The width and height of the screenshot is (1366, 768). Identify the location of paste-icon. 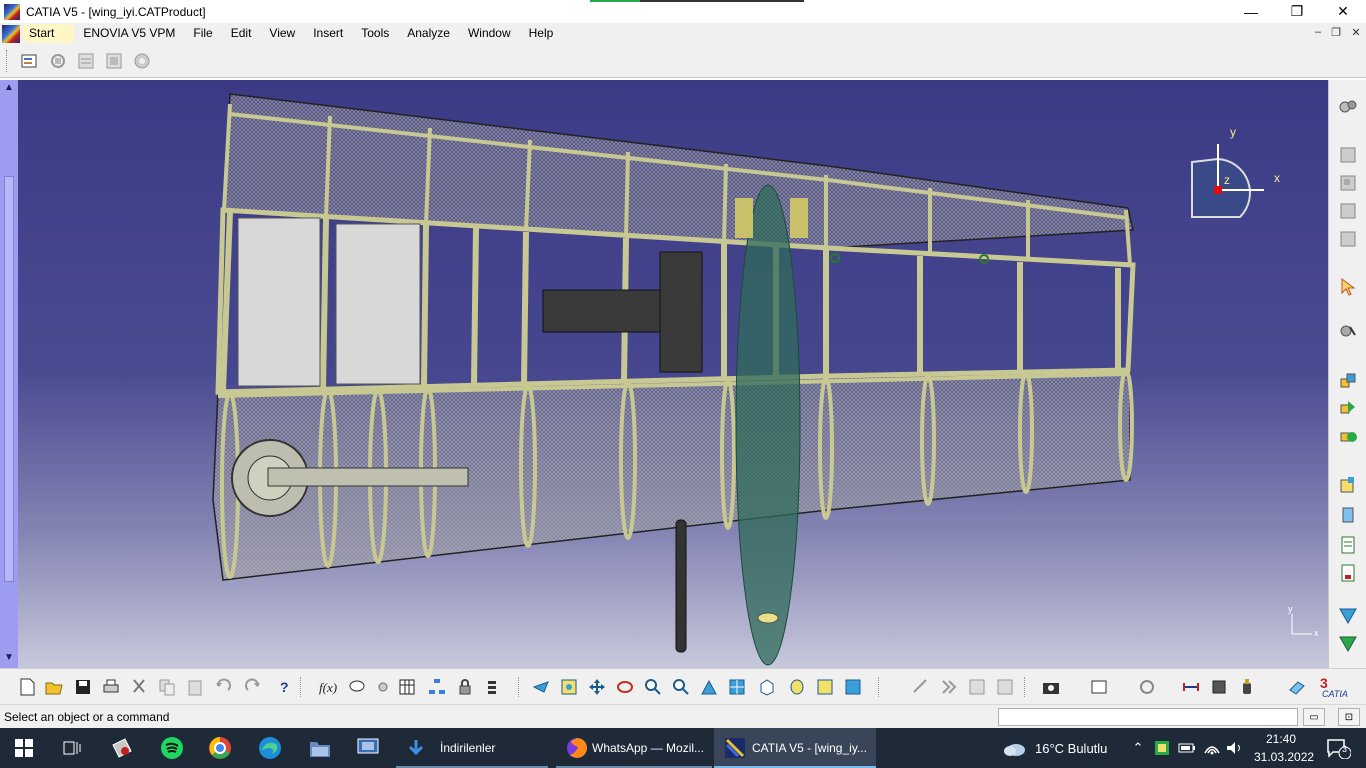
(195, 687).